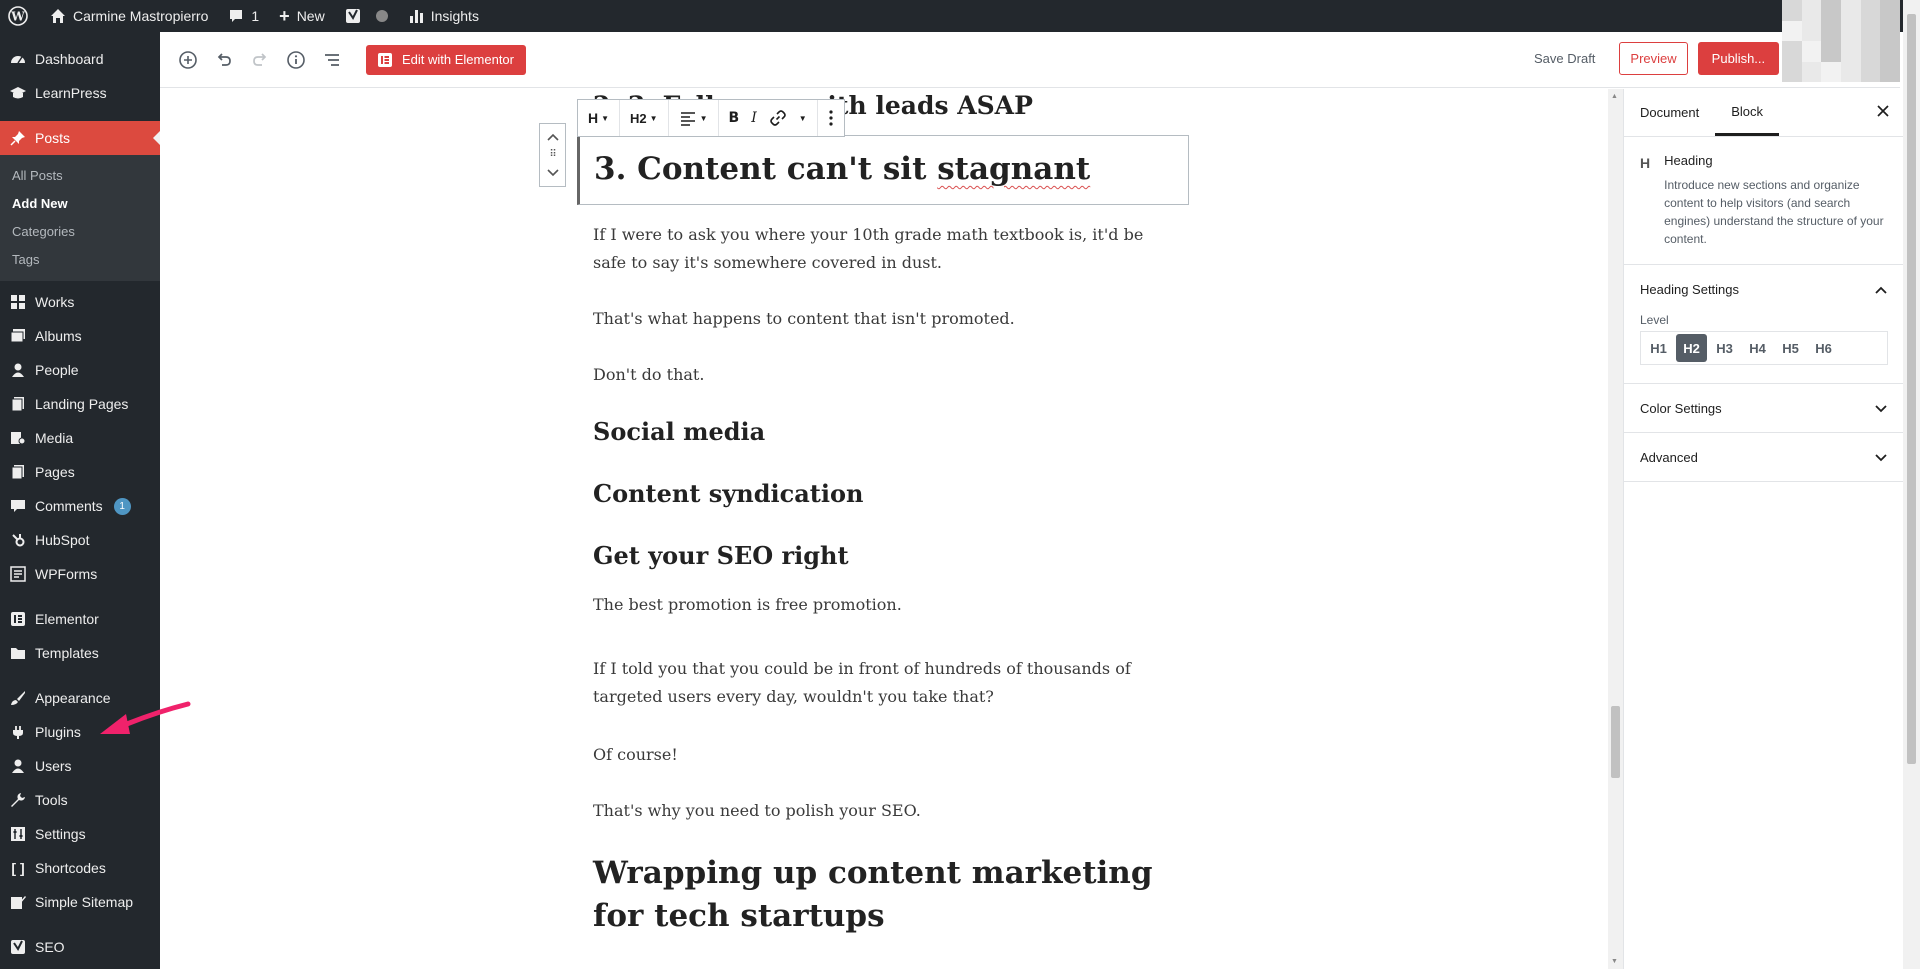 This screenshot has height=969, width=1920. What do you see at coordinates (80, 175) in the screenshot?
I see `submenu-all-posts: All Posts` at bounding box center [80, 175].